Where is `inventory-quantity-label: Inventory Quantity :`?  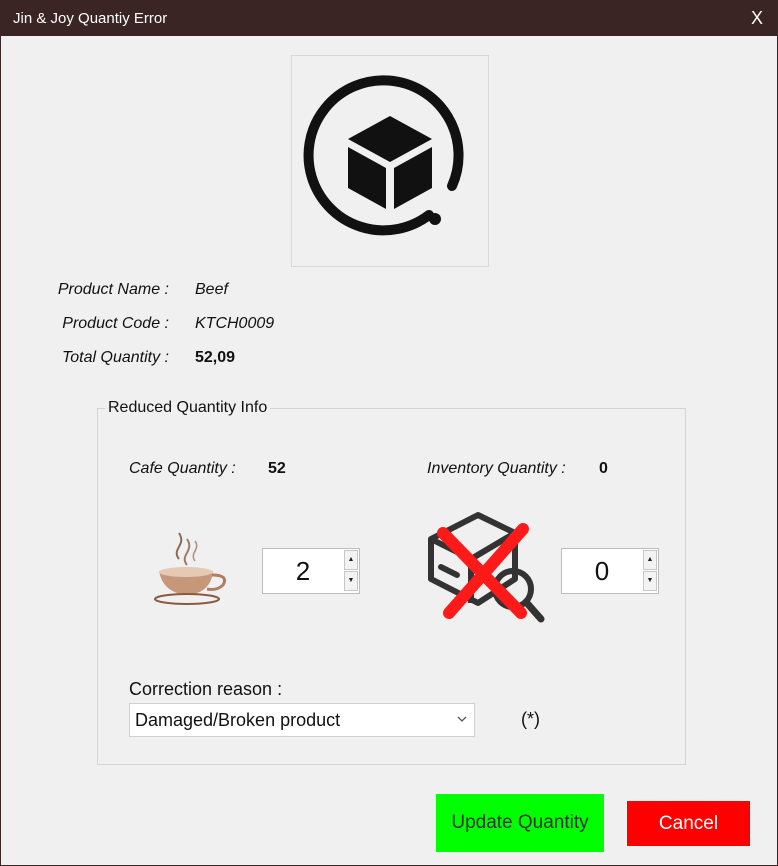 inventory-quantity-label: Inventory Quantity : is located at coordinates (496, 468).